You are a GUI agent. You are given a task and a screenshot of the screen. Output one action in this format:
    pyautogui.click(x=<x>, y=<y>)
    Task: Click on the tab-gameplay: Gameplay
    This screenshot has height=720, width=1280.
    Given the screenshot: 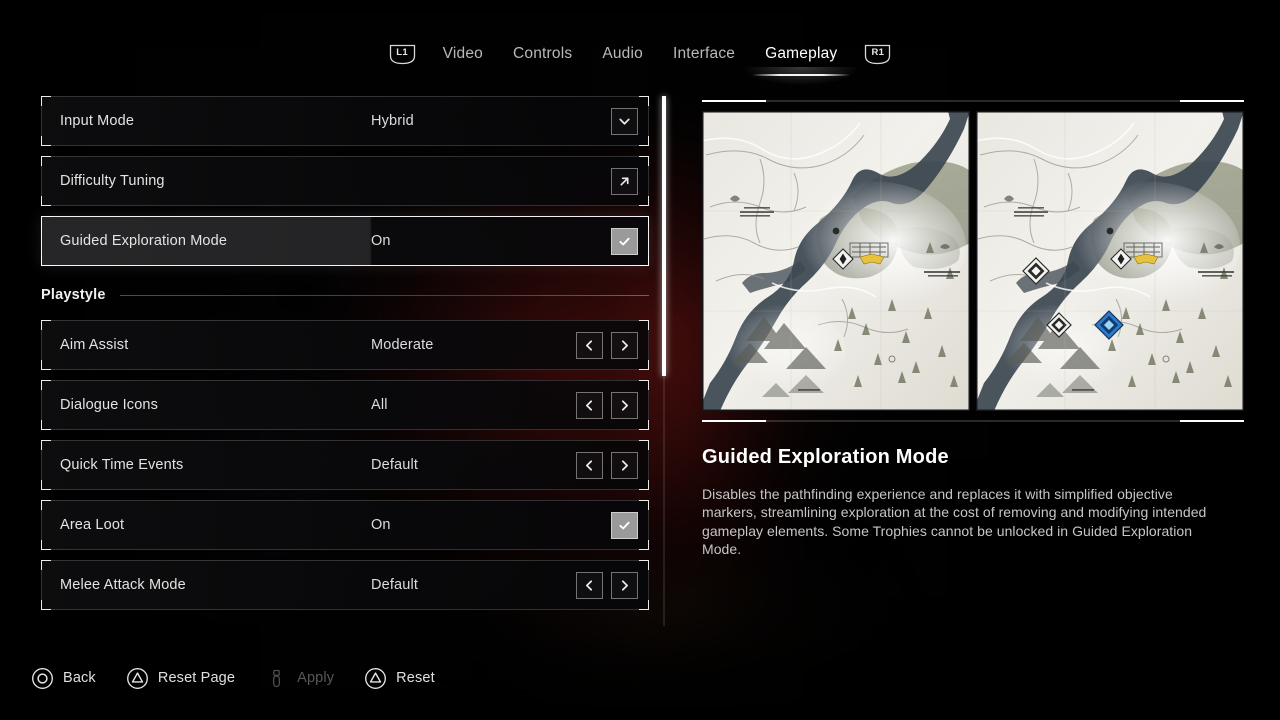 What is the action you would take?
    pyautogui.click(x=801, y=64)
    